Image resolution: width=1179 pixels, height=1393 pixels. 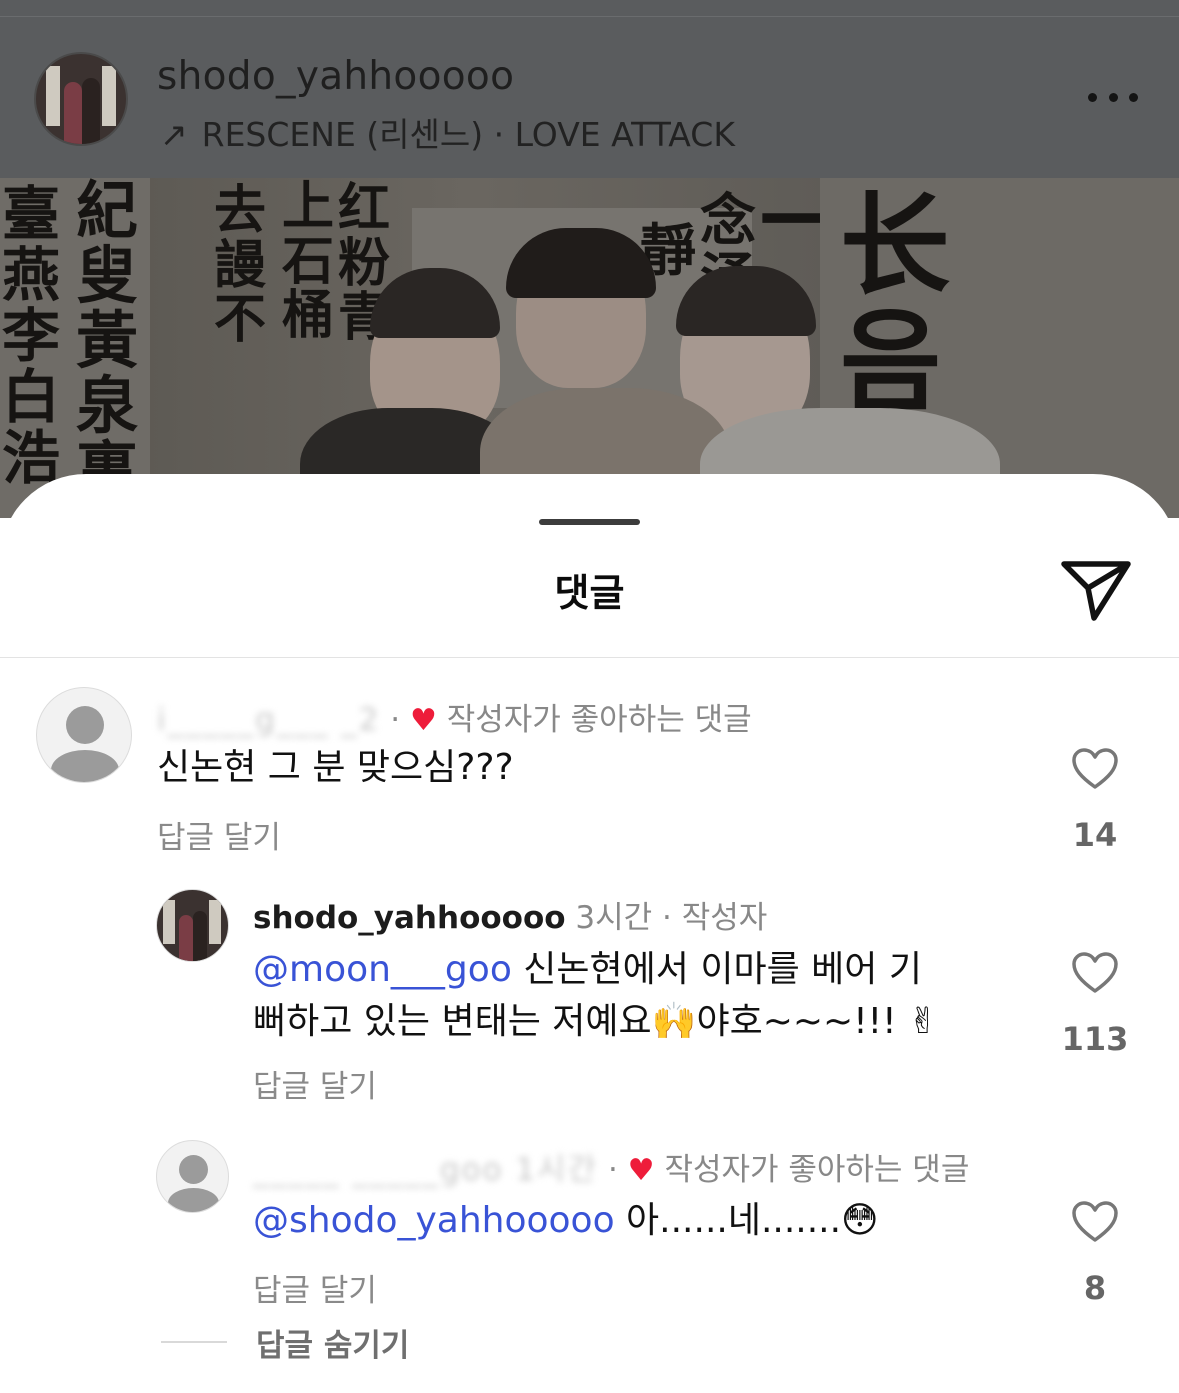 I want to click on blurred-username: _____ _____goo 1시간, so click(x=425, y=1170).